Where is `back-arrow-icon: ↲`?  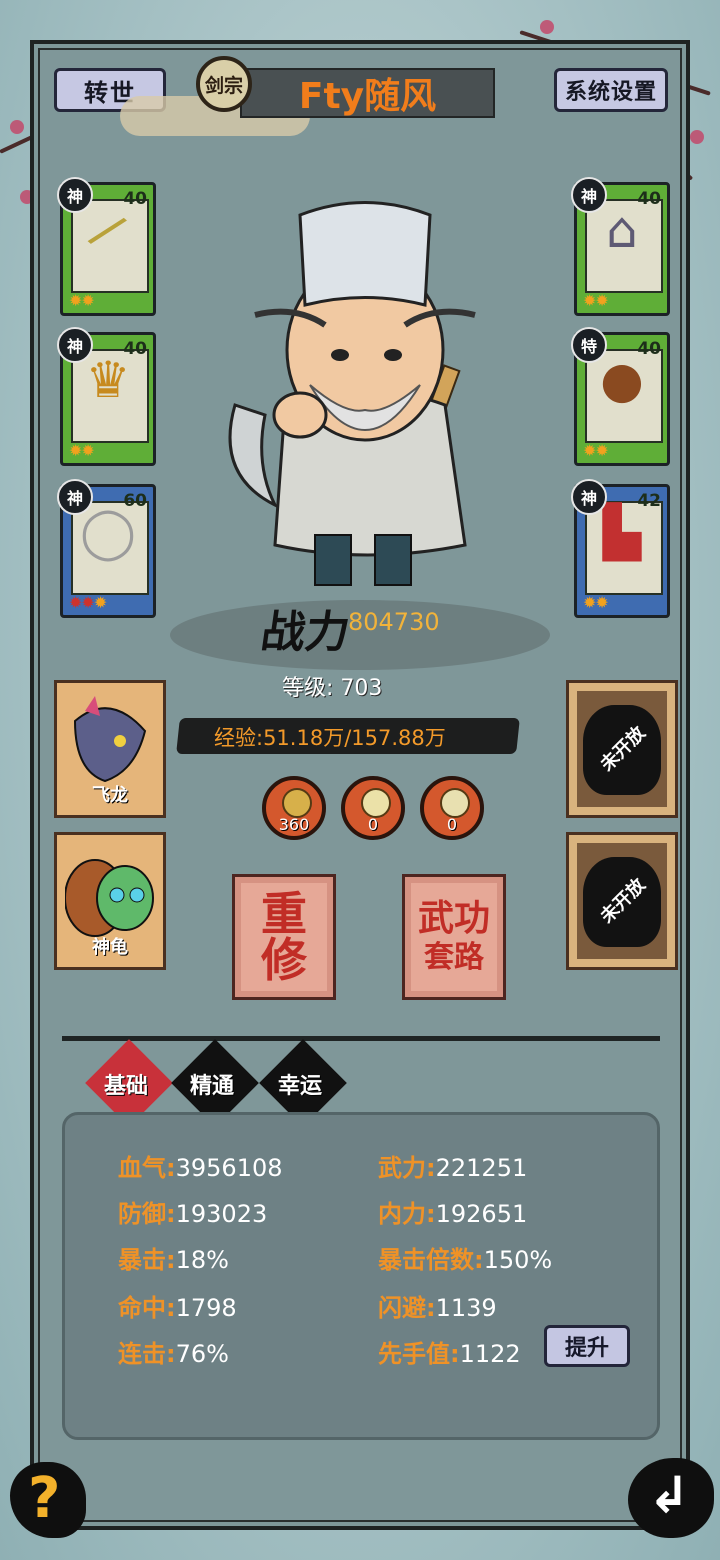
back-arrow-icon: ↲ is located at coordinates (669, 1495).